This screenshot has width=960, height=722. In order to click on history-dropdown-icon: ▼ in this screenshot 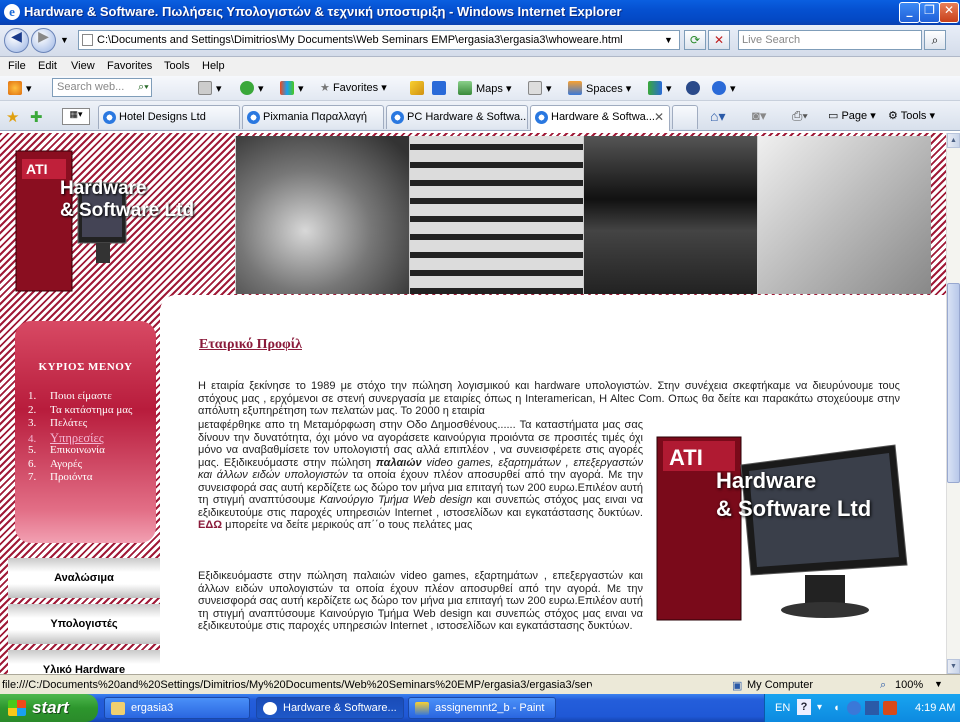, I will do `click(64, 40)`.